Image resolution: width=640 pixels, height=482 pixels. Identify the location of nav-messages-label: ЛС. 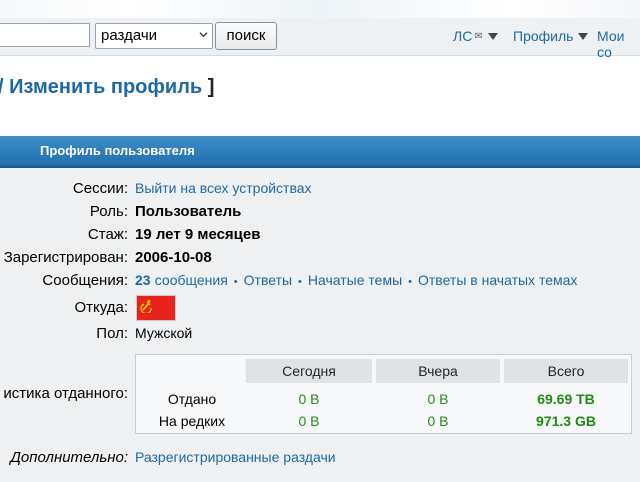
(463, 36).